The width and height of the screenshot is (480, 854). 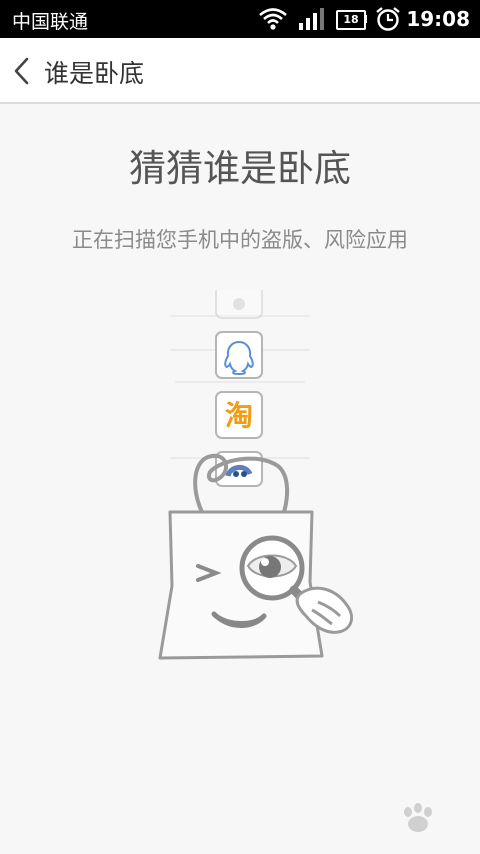 I want to click on alarm-icon, so click(x=388, y=19).